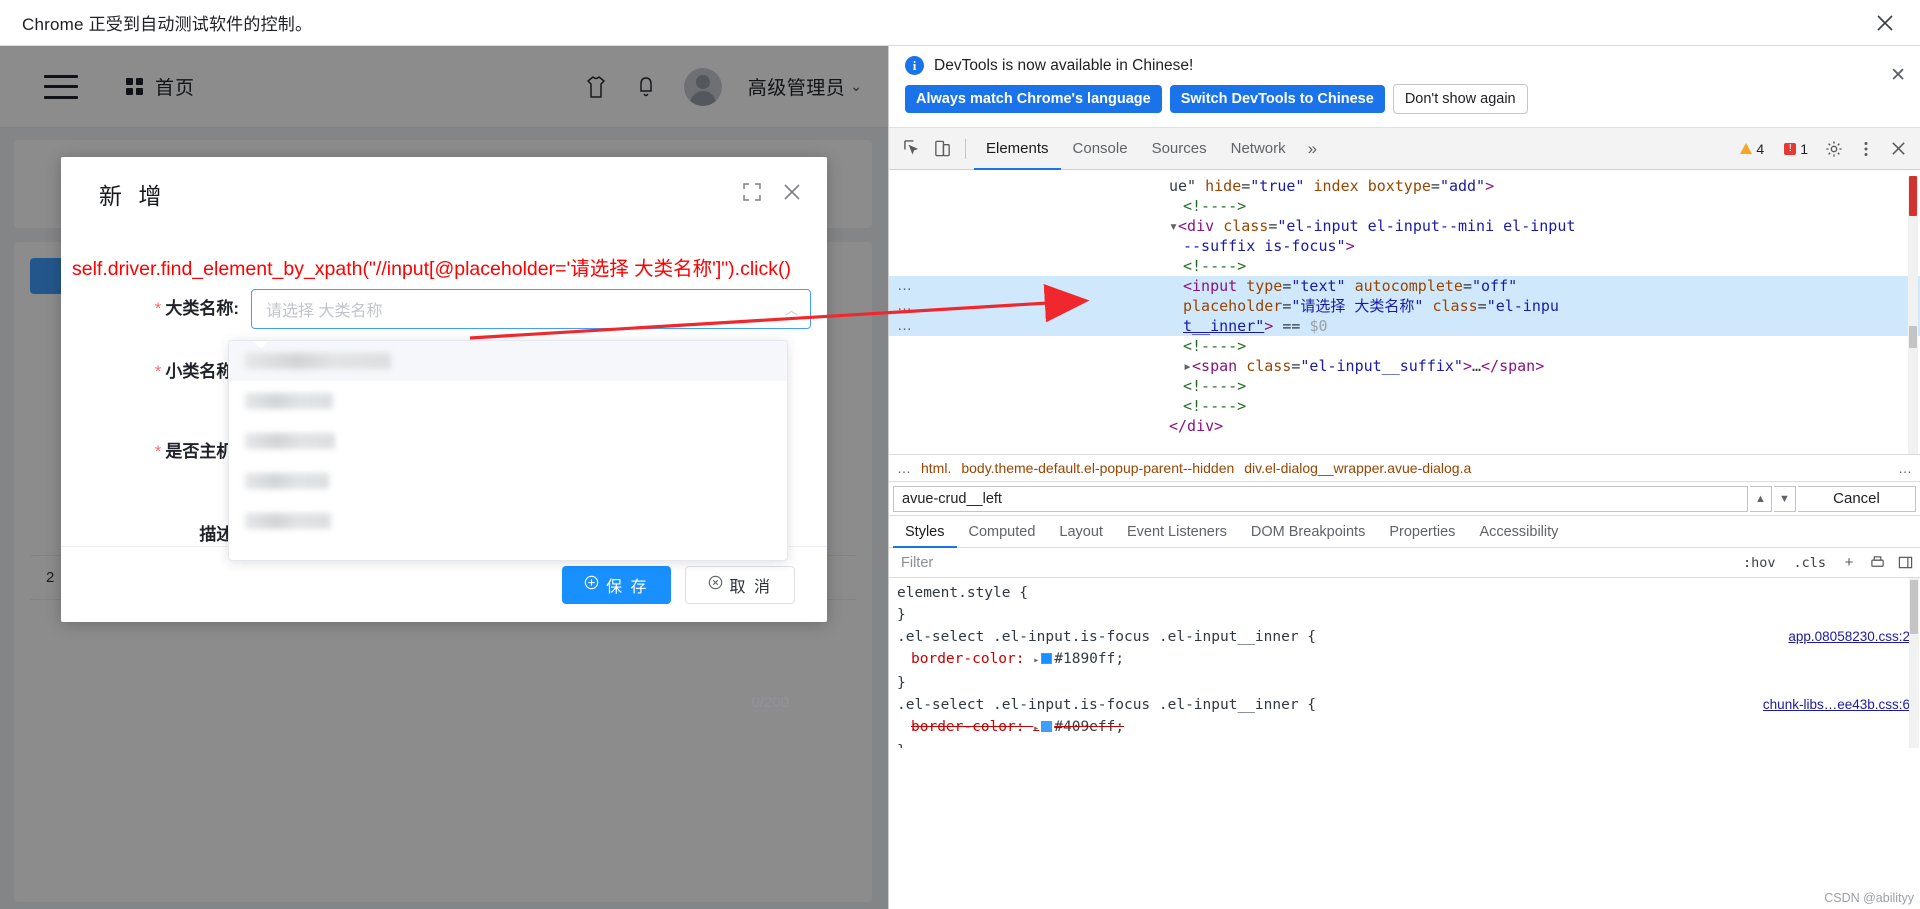 The image size is (1920, 909). Describe the element at coordinates (1796, 149) in the screenshot. I see `error-count-badge: ! 1` at that location.